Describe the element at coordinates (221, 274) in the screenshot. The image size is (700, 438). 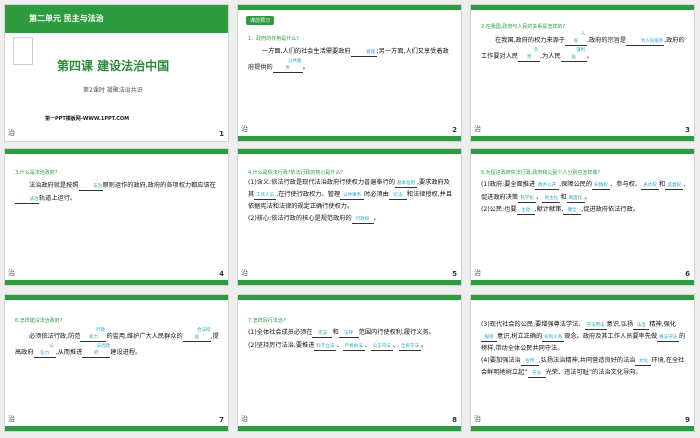
I see `slide-number: 4` at that location.